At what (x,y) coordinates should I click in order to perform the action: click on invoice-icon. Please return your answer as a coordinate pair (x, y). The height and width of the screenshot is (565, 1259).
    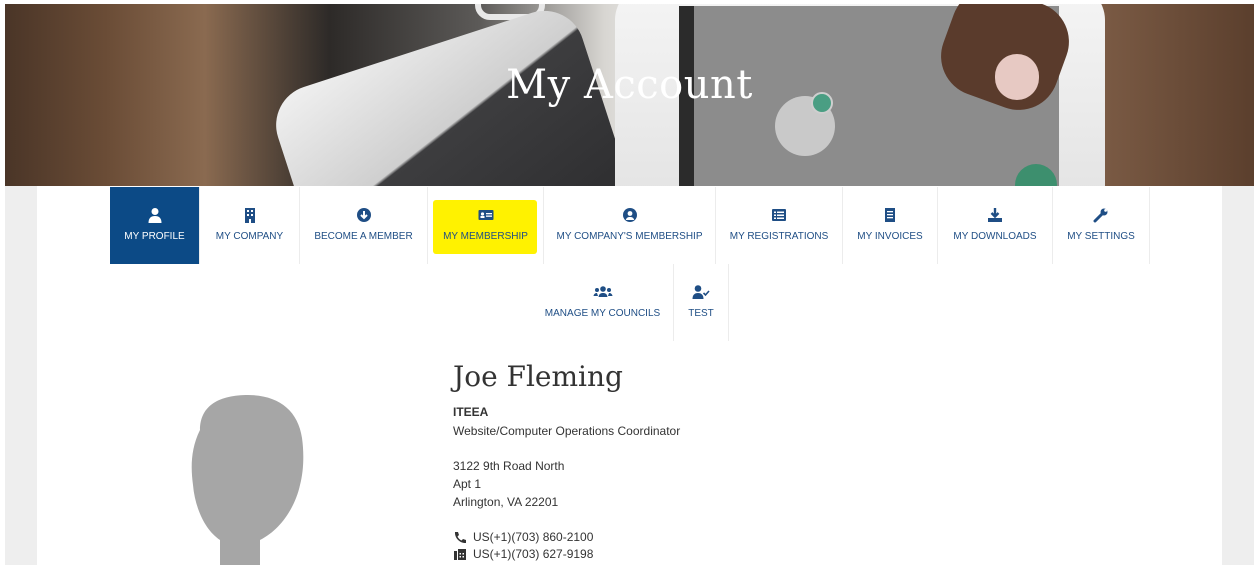
    Looking at the image, I should click on (890, 215).